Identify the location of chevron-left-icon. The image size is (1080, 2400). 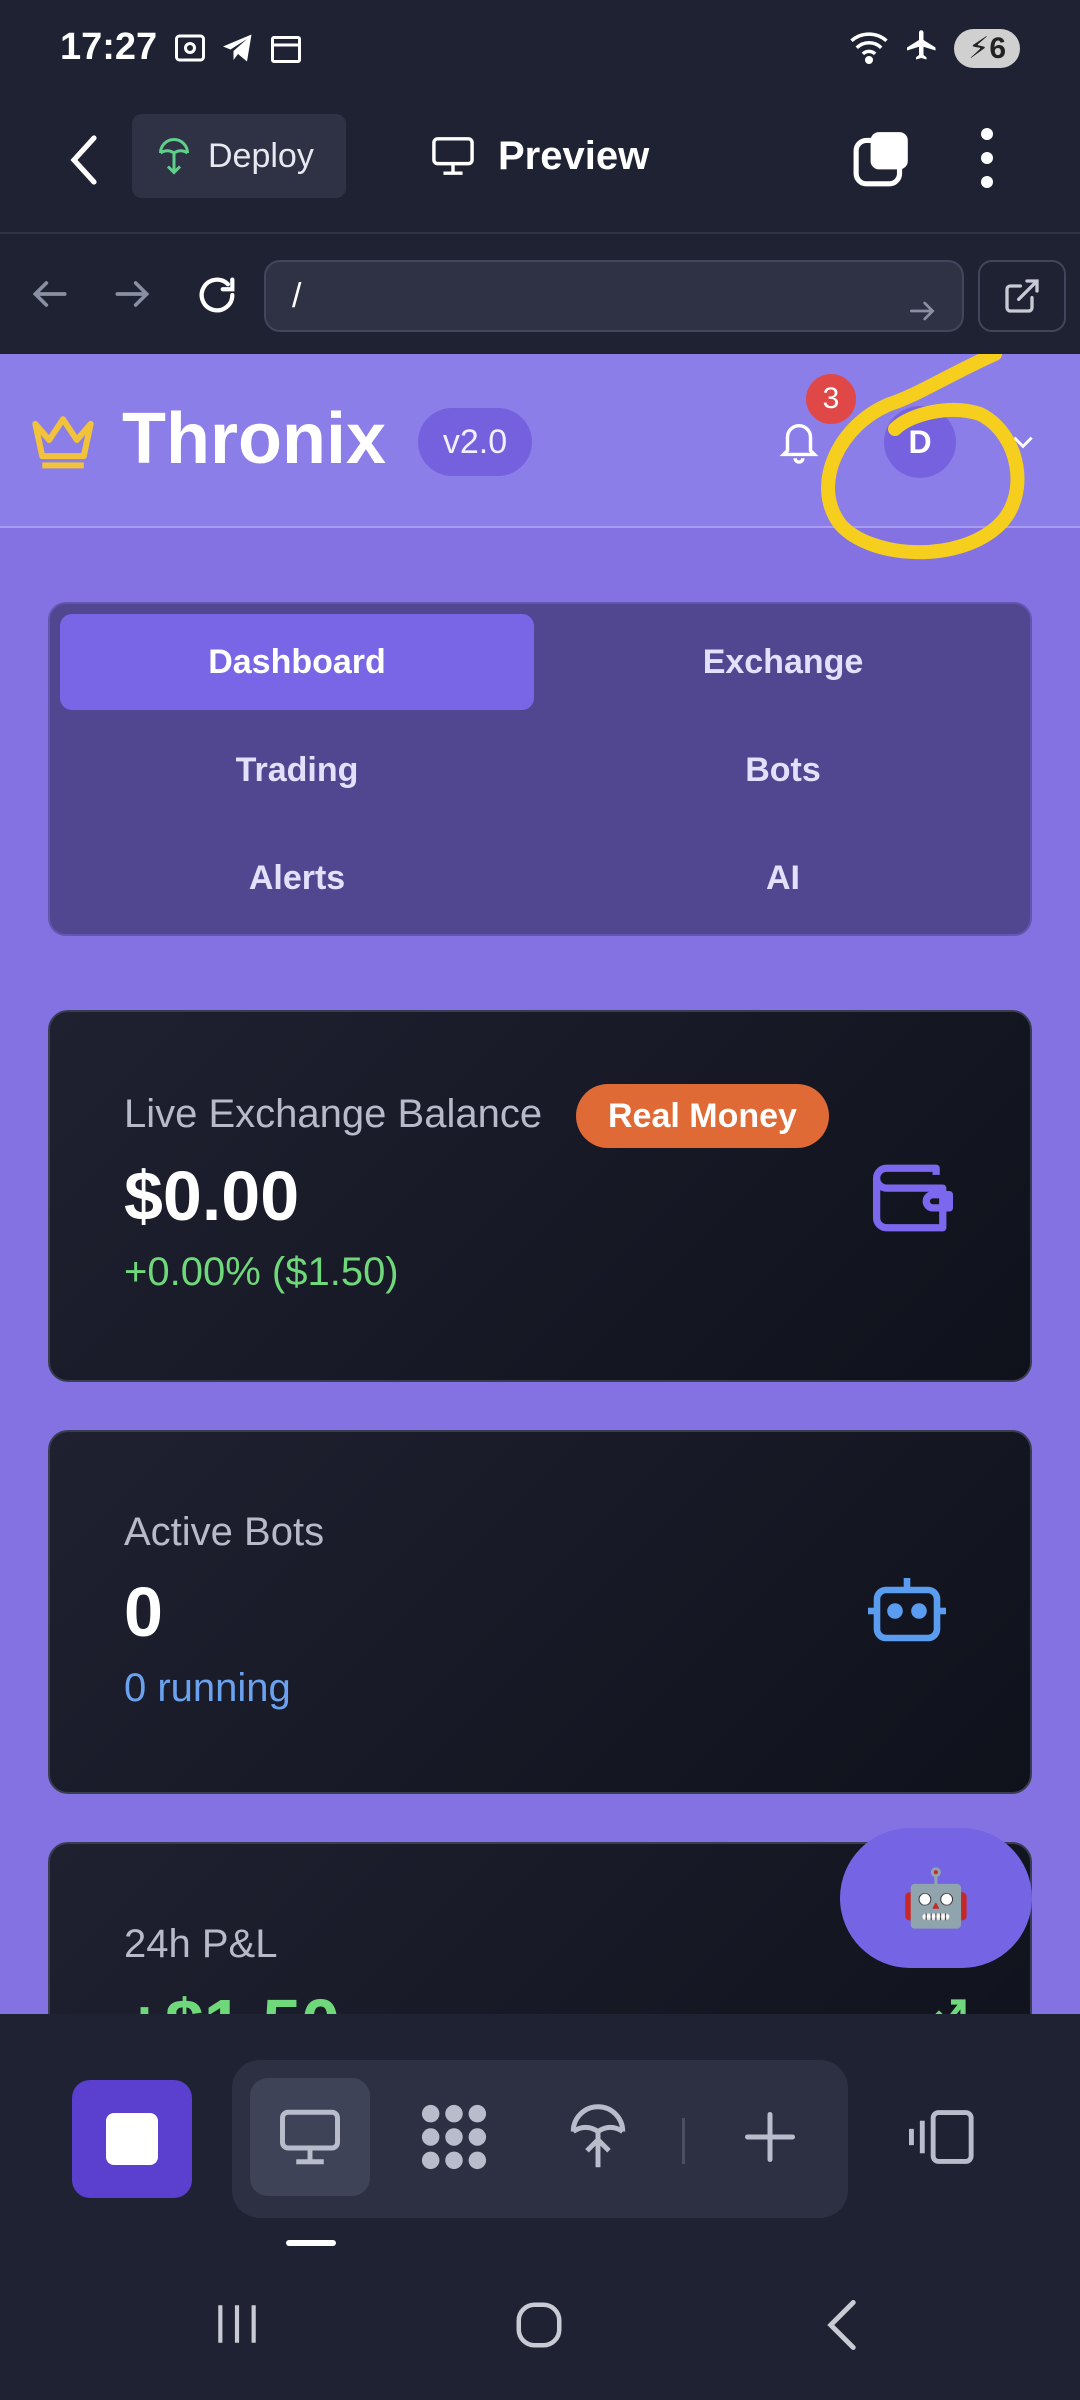
(83, 160).